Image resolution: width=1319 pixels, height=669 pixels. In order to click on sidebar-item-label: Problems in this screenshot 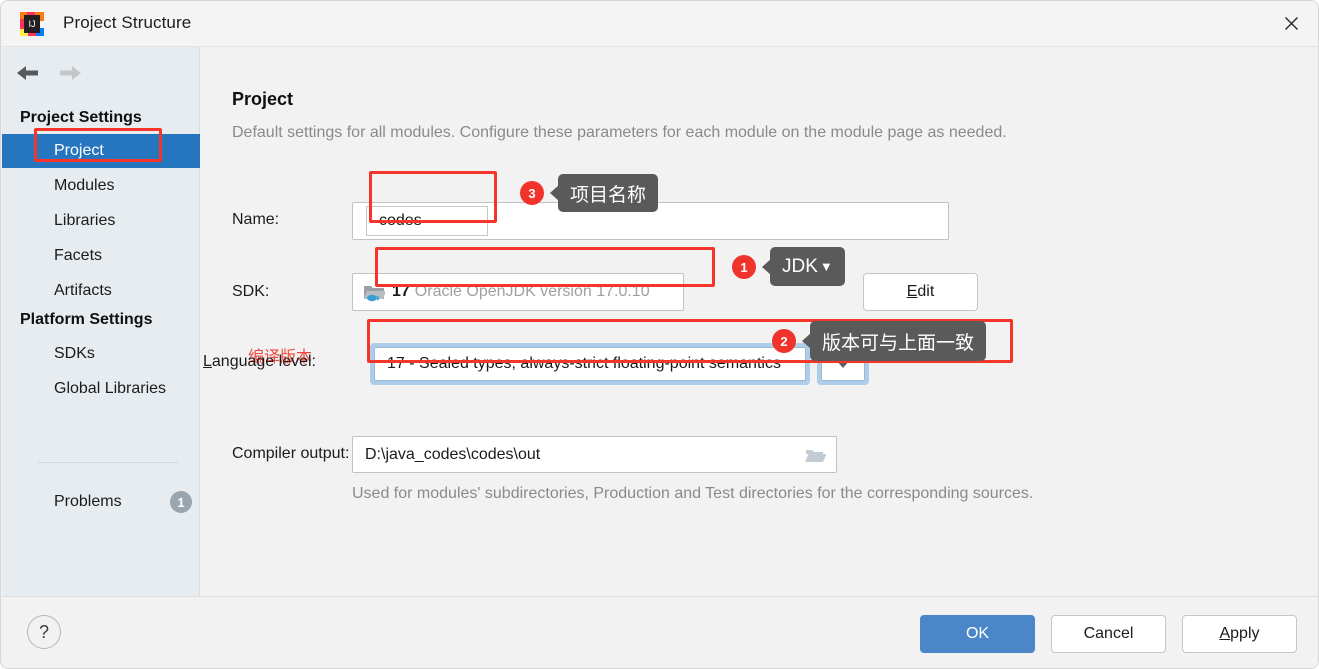, I will do `click(88, 501)`.